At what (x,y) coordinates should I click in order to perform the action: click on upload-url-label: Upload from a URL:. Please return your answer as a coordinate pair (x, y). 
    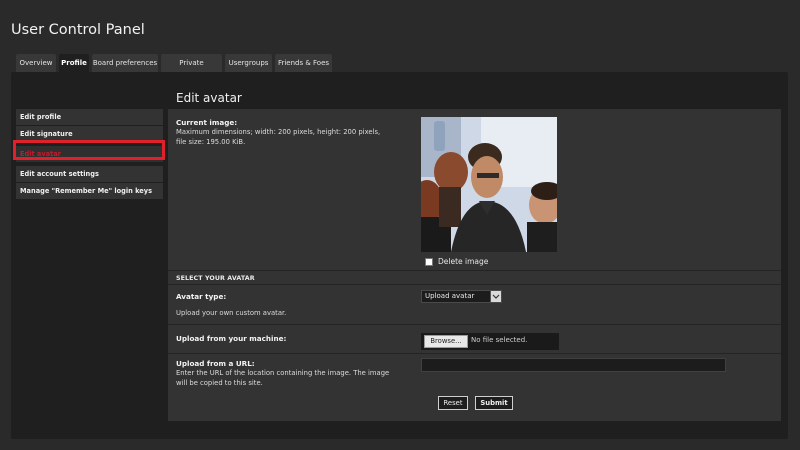
    Looking at the image, I should click on (215, 363).